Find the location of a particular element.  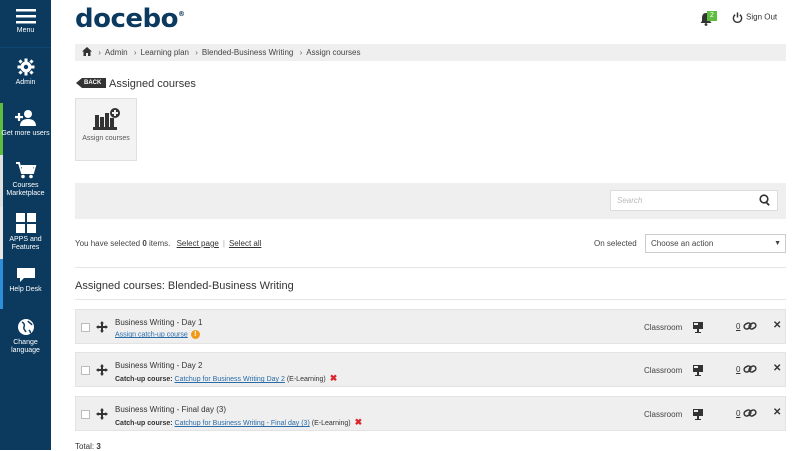

hamburger-icon is located at coordinates (25, 16).